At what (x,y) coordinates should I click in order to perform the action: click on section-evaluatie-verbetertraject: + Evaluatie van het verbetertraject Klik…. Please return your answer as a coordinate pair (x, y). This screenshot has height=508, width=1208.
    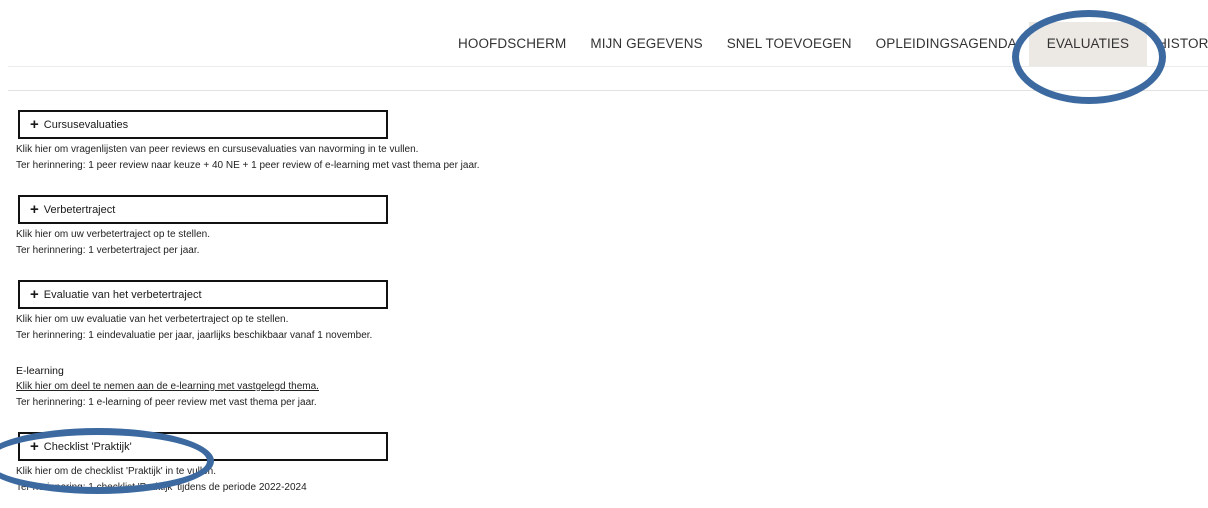
    Looking at the image, I should click on (367, 312).